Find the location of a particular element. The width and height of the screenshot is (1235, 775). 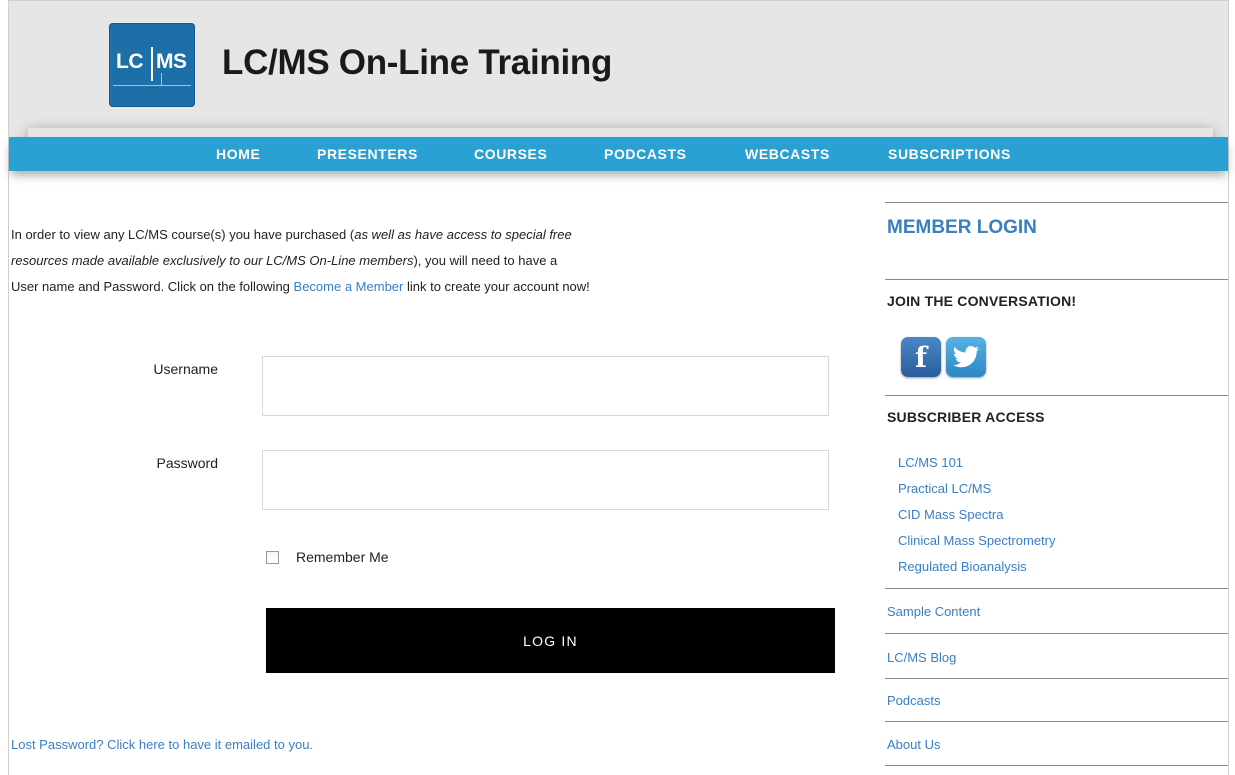

subscriber-link-practical-lcms: Practical LC/MS is located at coordinates (944, 488).